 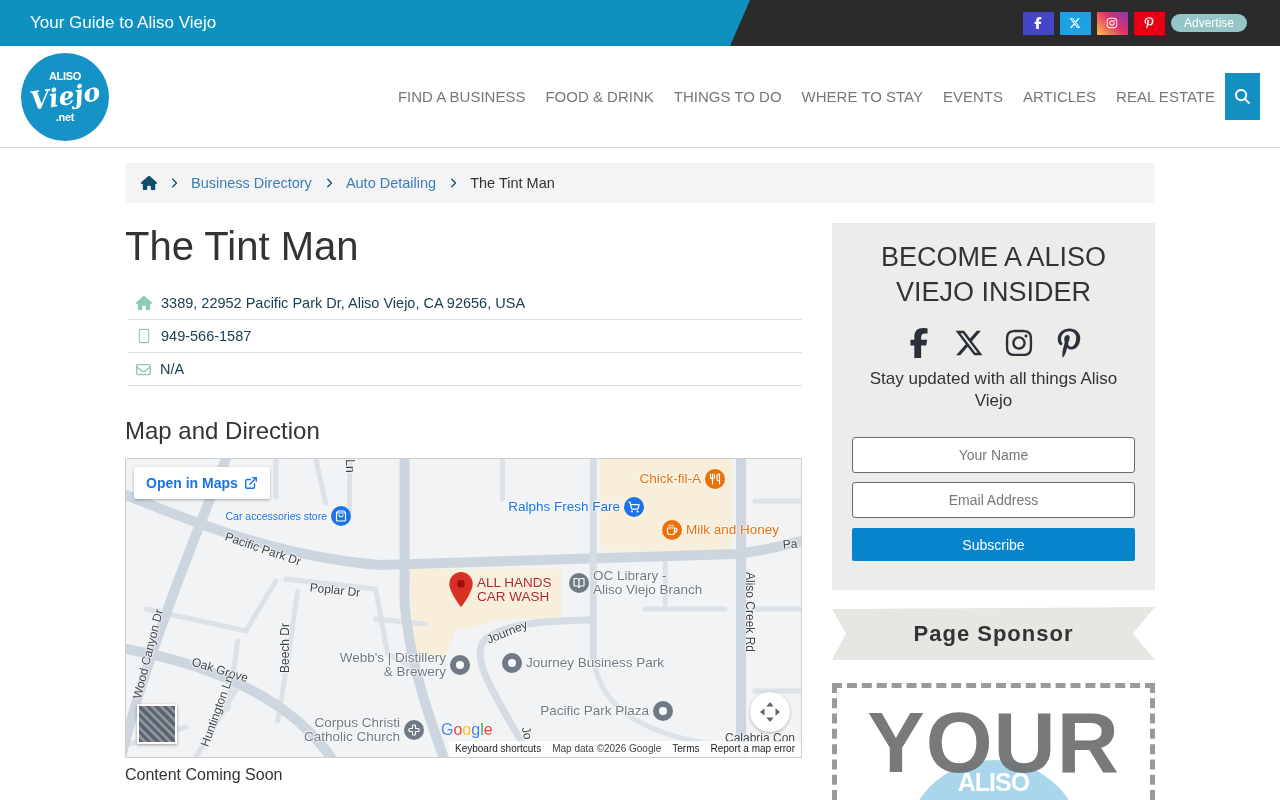 I want to click on facebook-button, so click(x=1038, y=23).